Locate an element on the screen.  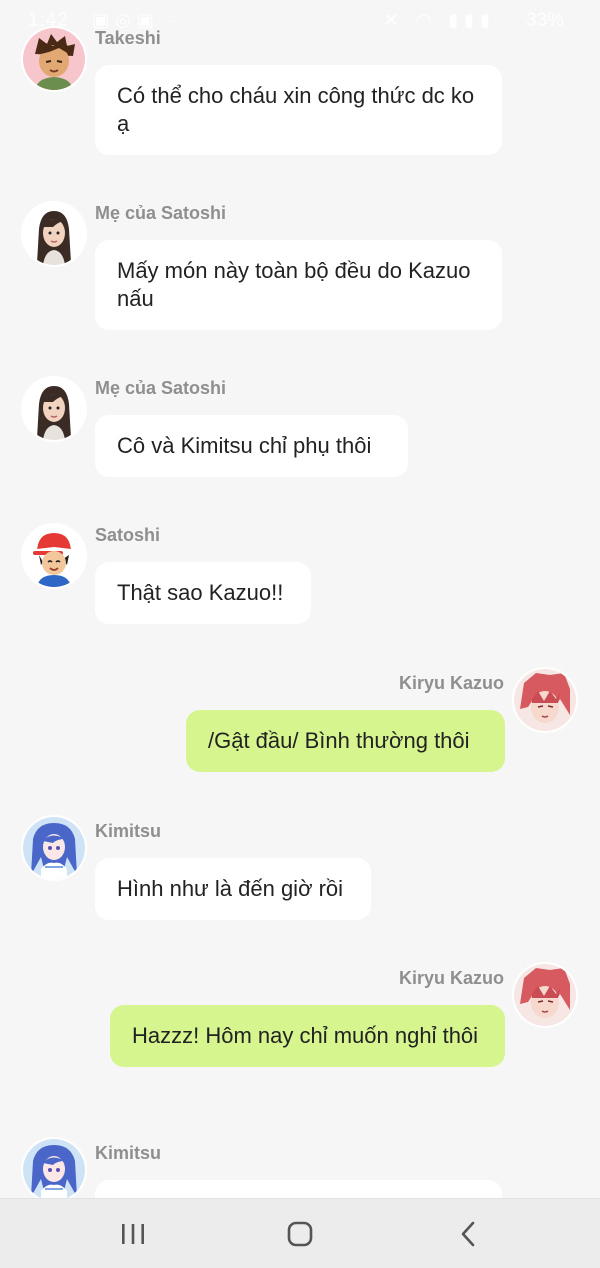
message-bubble: /Gật đầu/ Bình thường thôi is located at coordinates (345, 741).